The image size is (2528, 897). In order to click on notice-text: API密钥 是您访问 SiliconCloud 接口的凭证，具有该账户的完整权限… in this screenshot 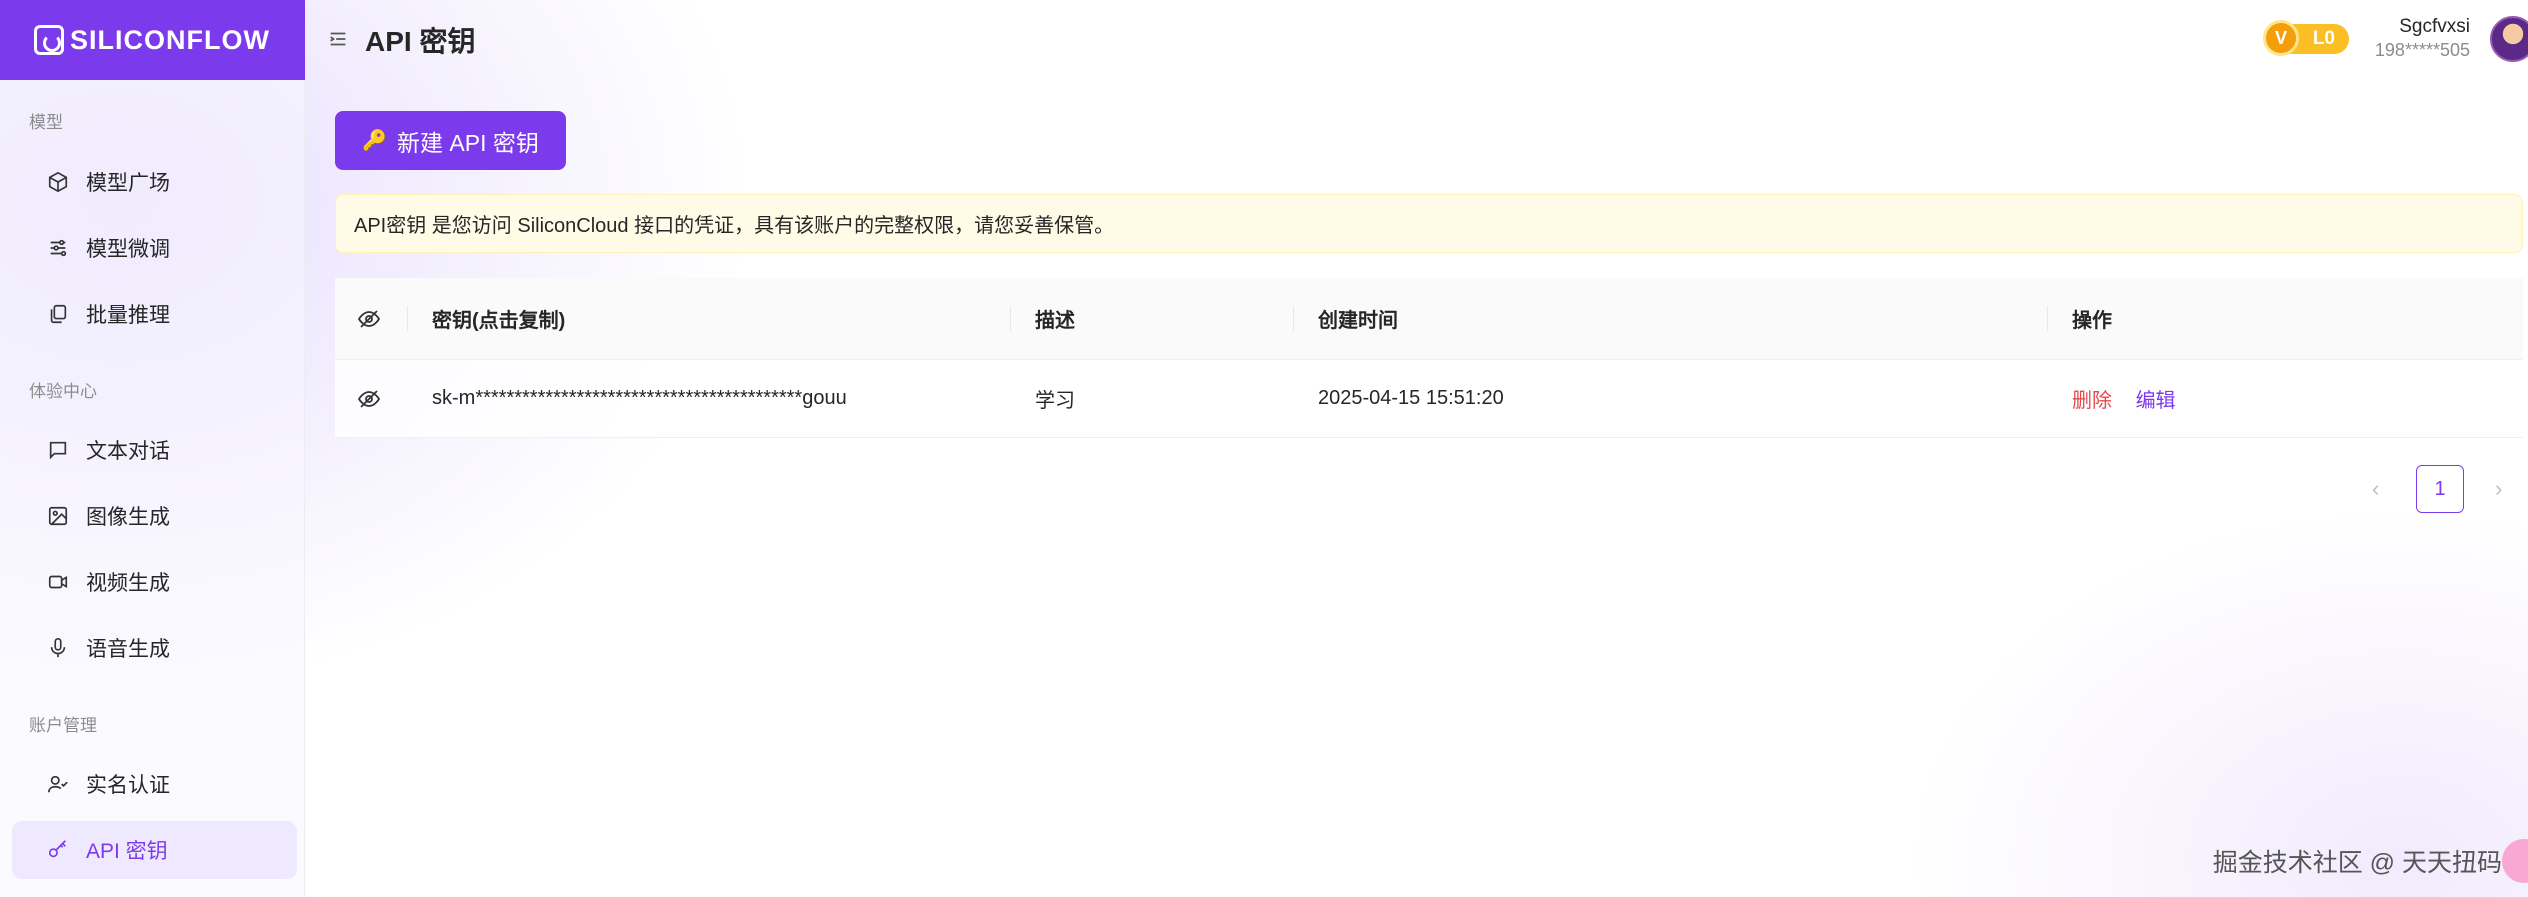, I will do `click(734, 226)`.